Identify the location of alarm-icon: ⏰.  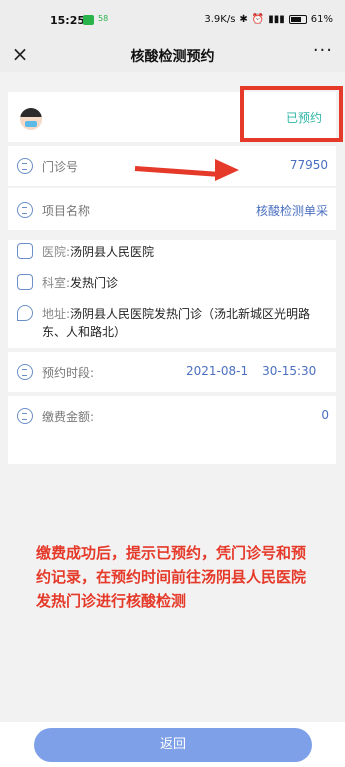
(258, 19).